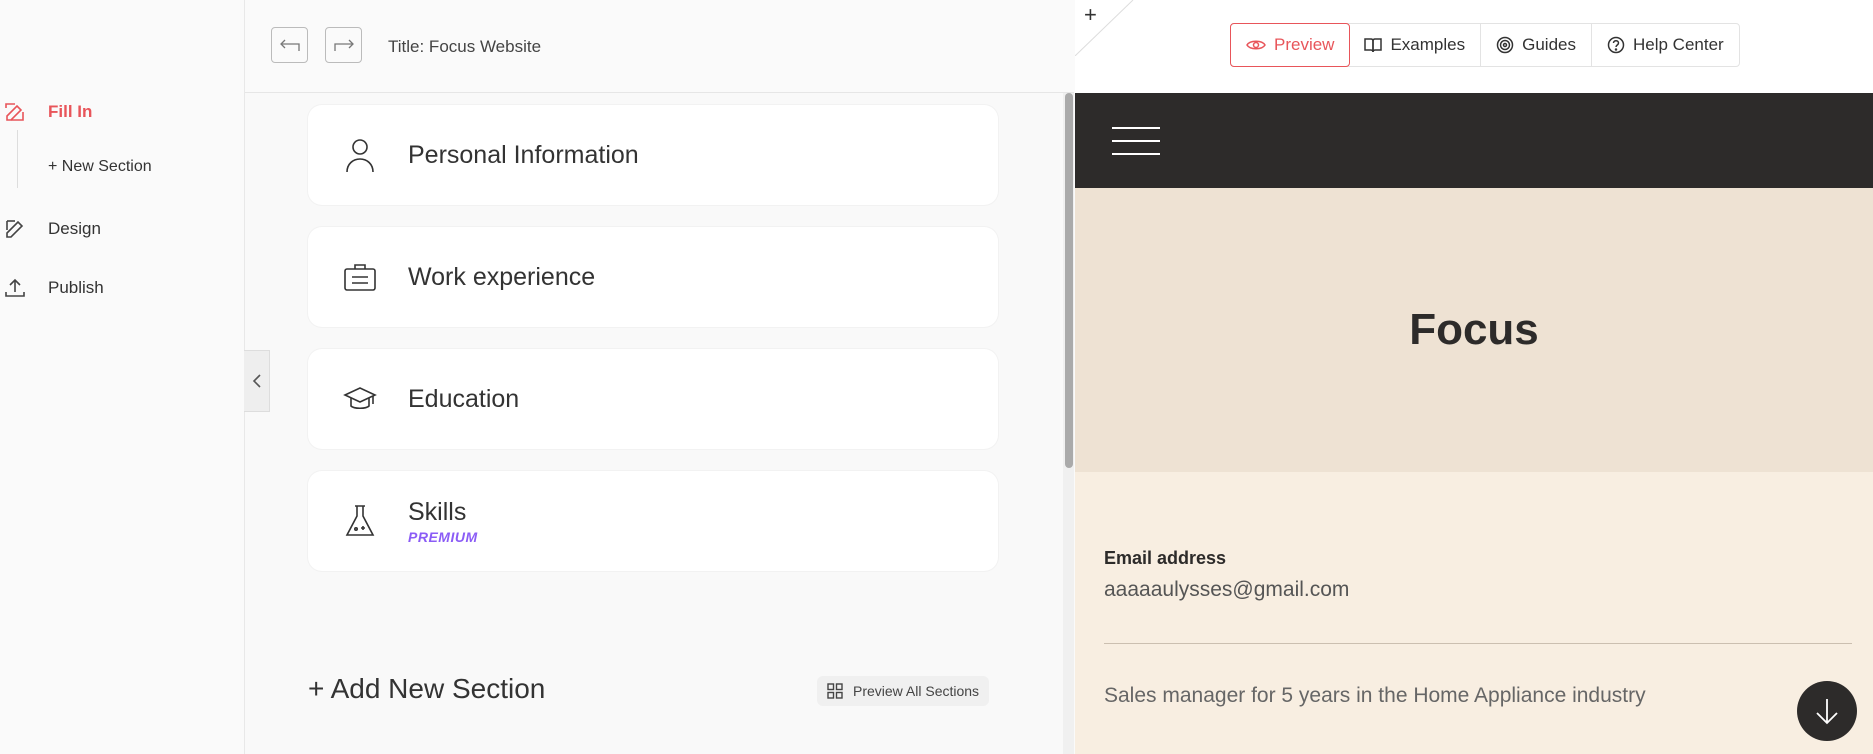  What do you see at coordinates (360, 155) in the screenshot?
I see `person-icon` at bounding box center [360, 155].